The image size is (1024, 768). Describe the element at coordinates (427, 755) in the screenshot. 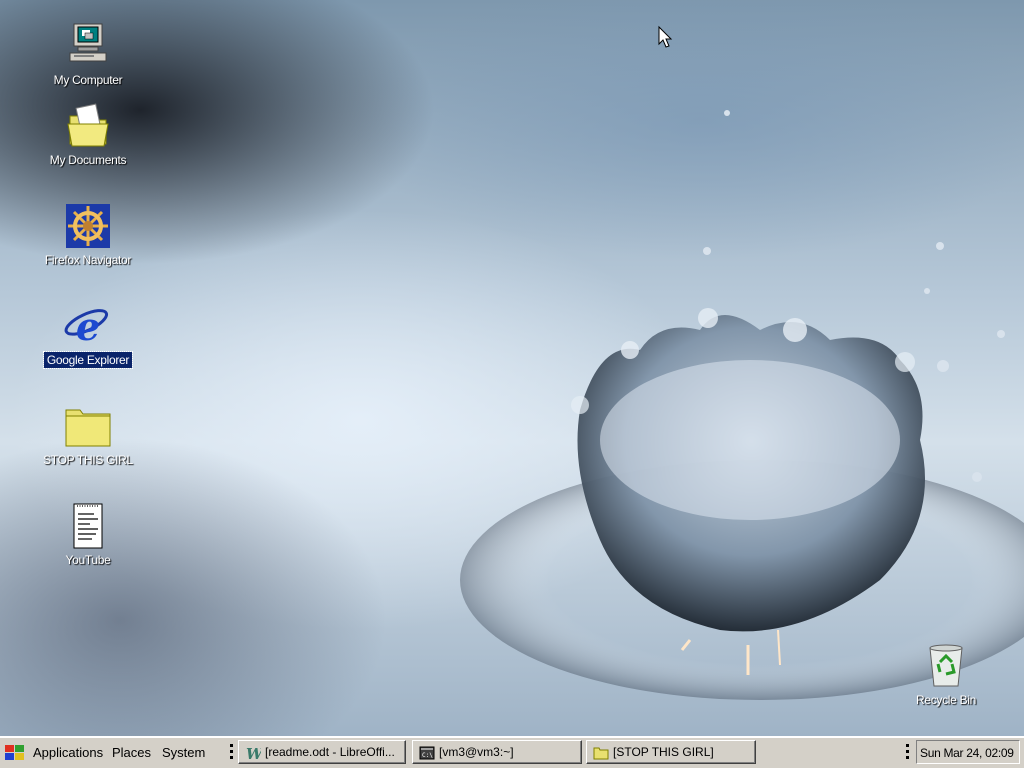

I see `svg-text: C:\` at that location.